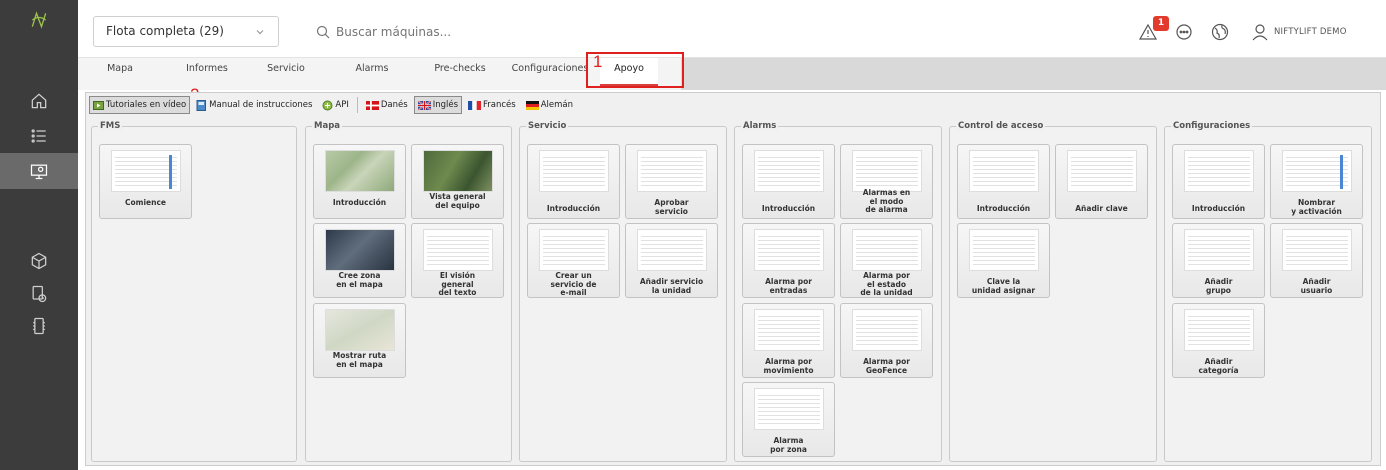 This screenshot has width=1386, height=470. What do you see at coordinates (457, 201) in the screenshot?
I see `card-label: Vista general del equipo` at bounding box center [457, 201].